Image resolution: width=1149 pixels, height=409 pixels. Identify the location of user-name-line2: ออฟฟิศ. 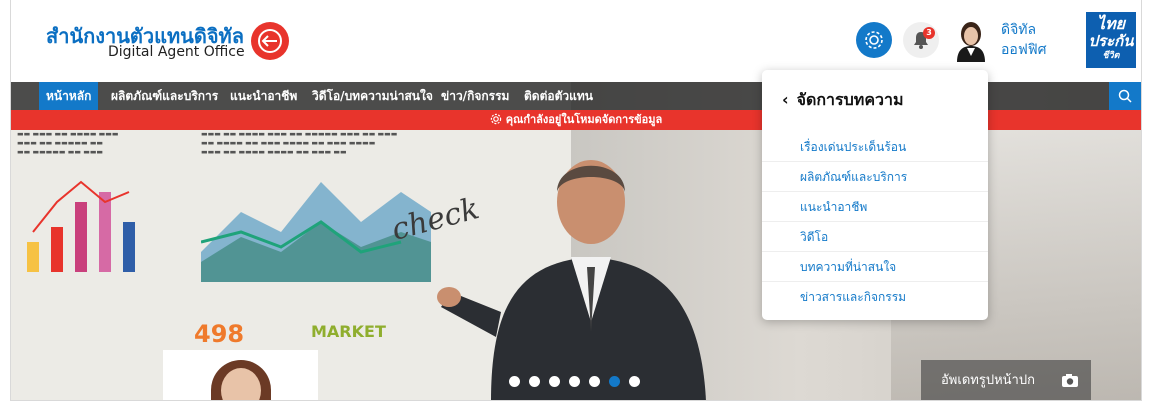
(1024, 50).